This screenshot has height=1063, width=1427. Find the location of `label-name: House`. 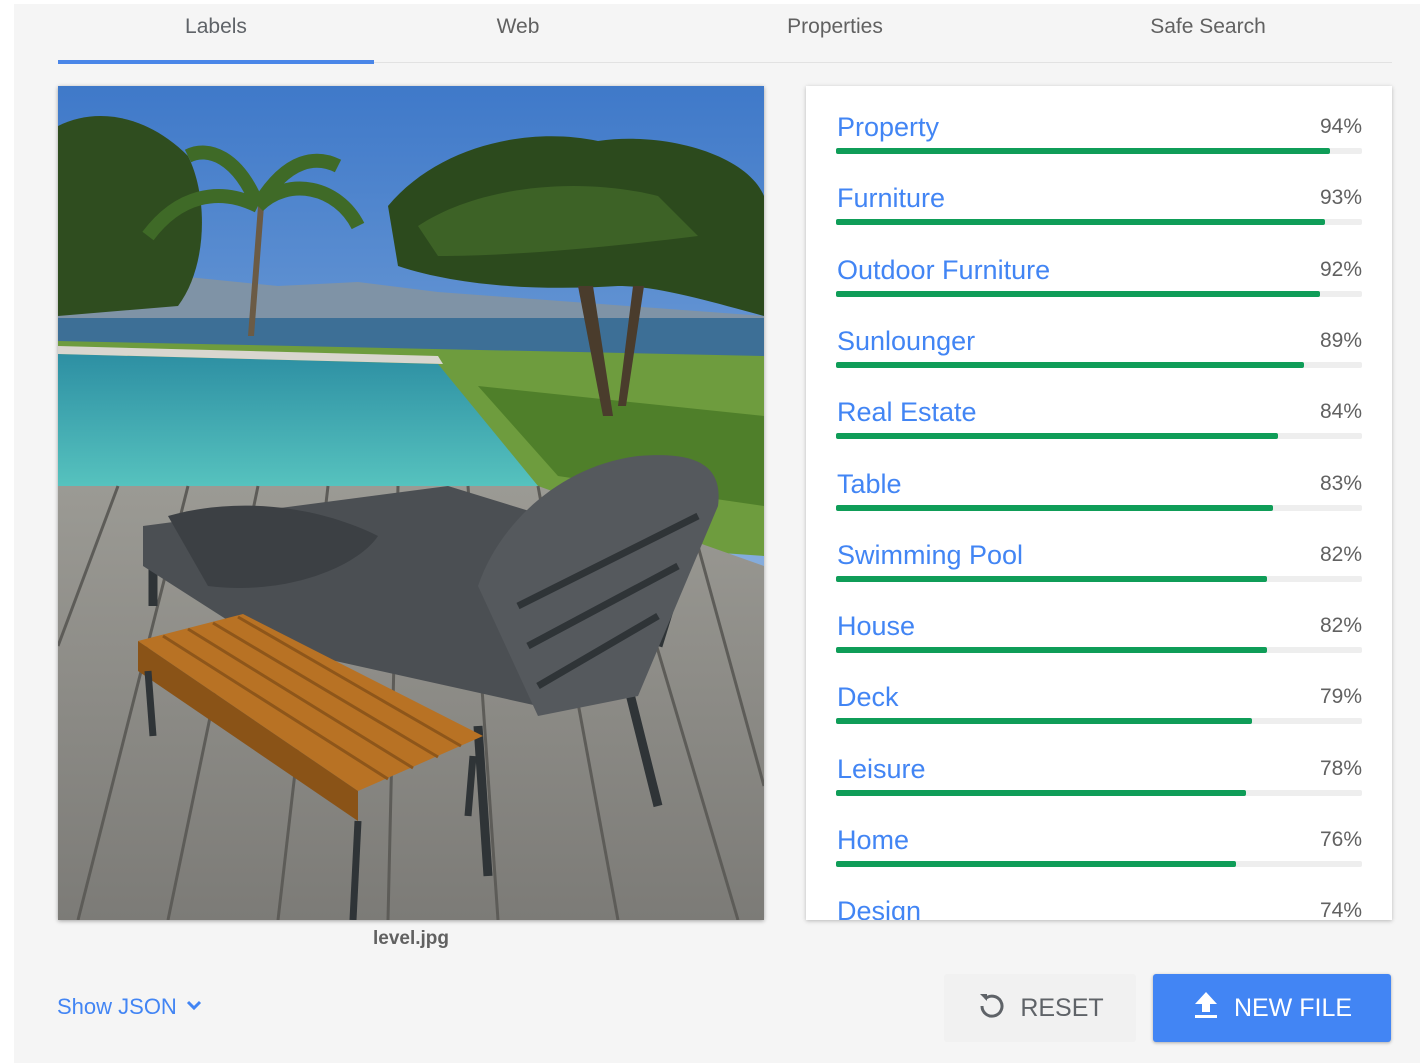

label-name: House is located at coordinates (876, 626).